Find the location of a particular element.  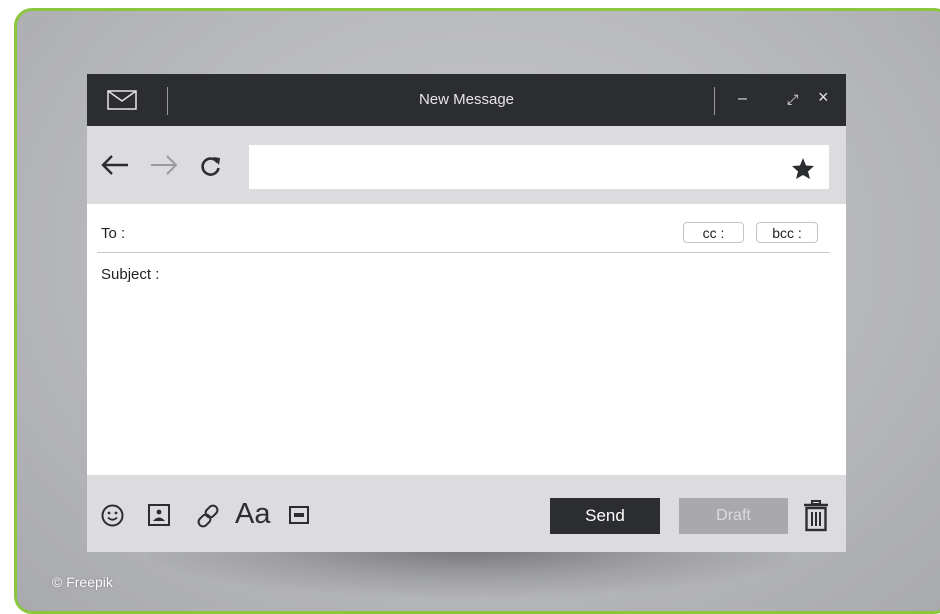

title-divider-right is located at coordinates (714, 101).